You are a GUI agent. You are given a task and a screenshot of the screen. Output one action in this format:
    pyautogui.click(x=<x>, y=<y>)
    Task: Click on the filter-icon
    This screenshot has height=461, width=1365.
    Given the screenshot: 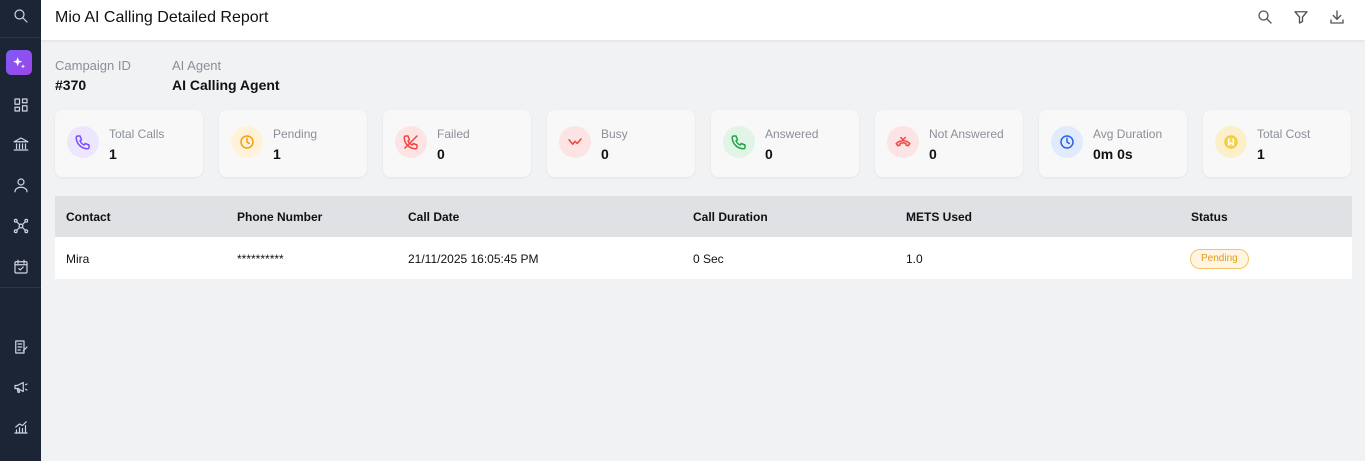 What is the action you would take?
    pyautogui.click(x=1301, y=17)
    